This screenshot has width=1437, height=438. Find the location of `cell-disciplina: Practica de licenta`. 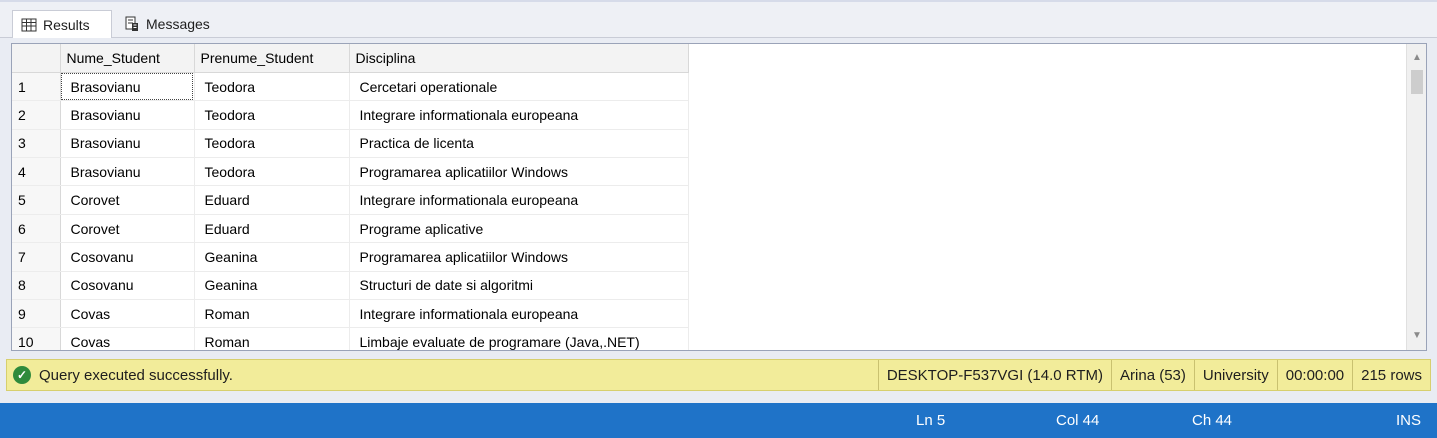

cell-disciplina: Practica de licenta is located at coordinates (519, 144).